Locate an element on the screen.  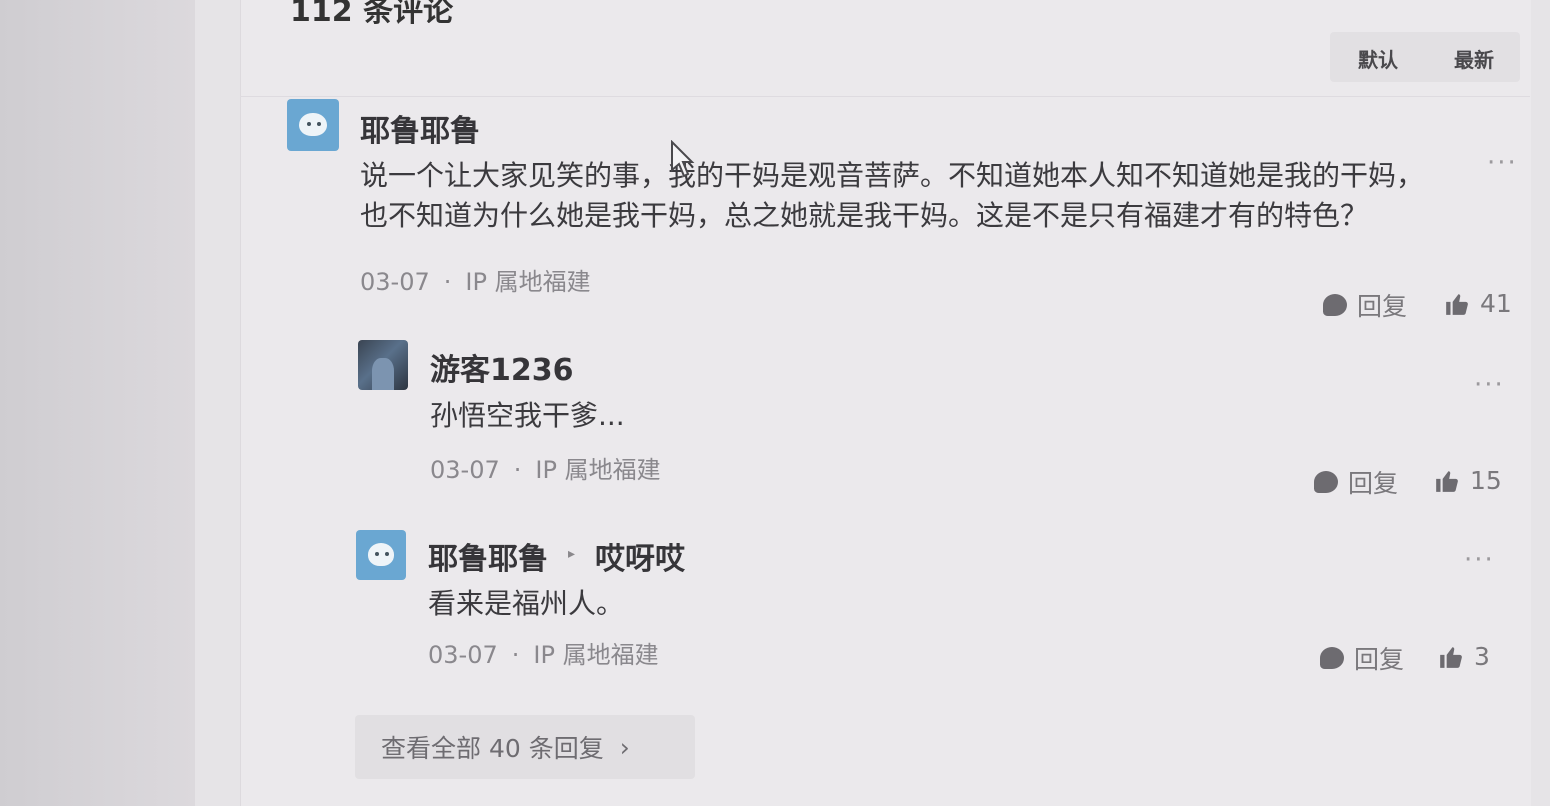
like-button: 41 is located at coordinates (1478, 303).